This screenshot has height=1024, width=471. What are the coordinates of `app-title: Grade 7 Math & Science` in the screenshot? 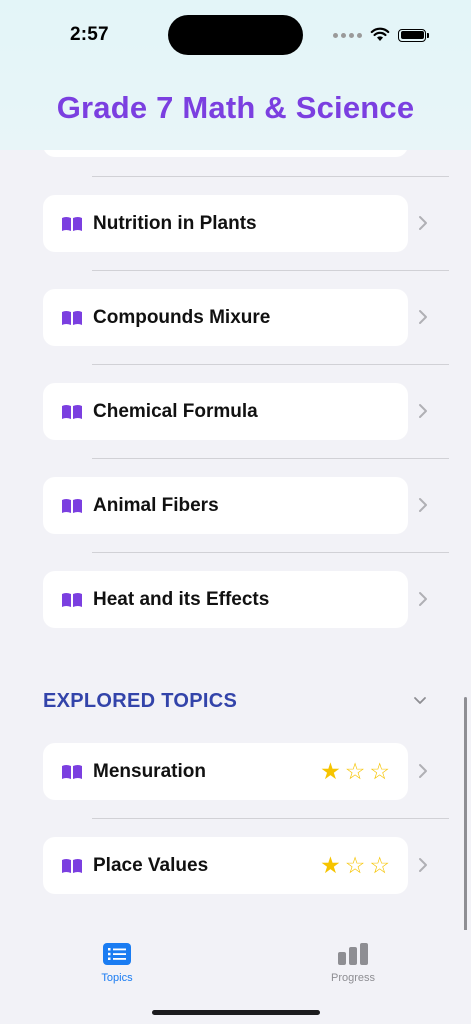 It's located at (235, 107).